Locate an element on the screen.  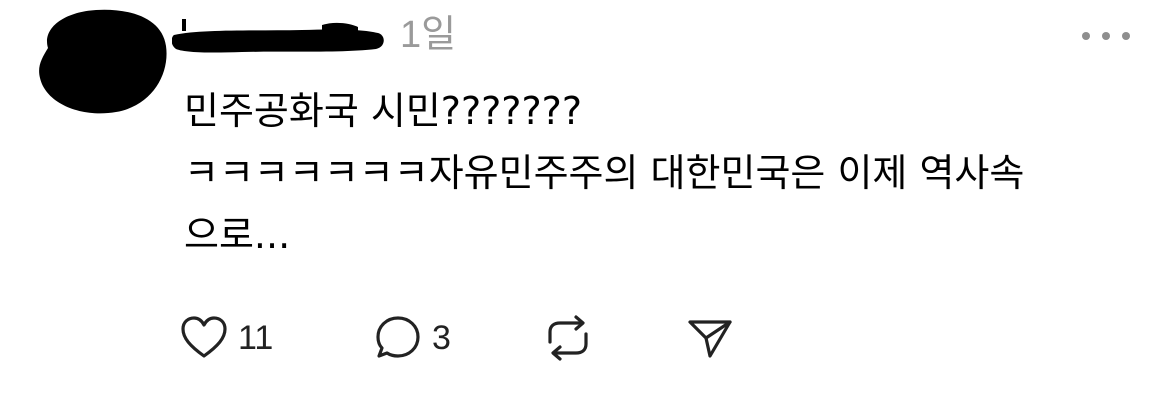
more-horizontal-icon is located at coordinates (1086, 36).